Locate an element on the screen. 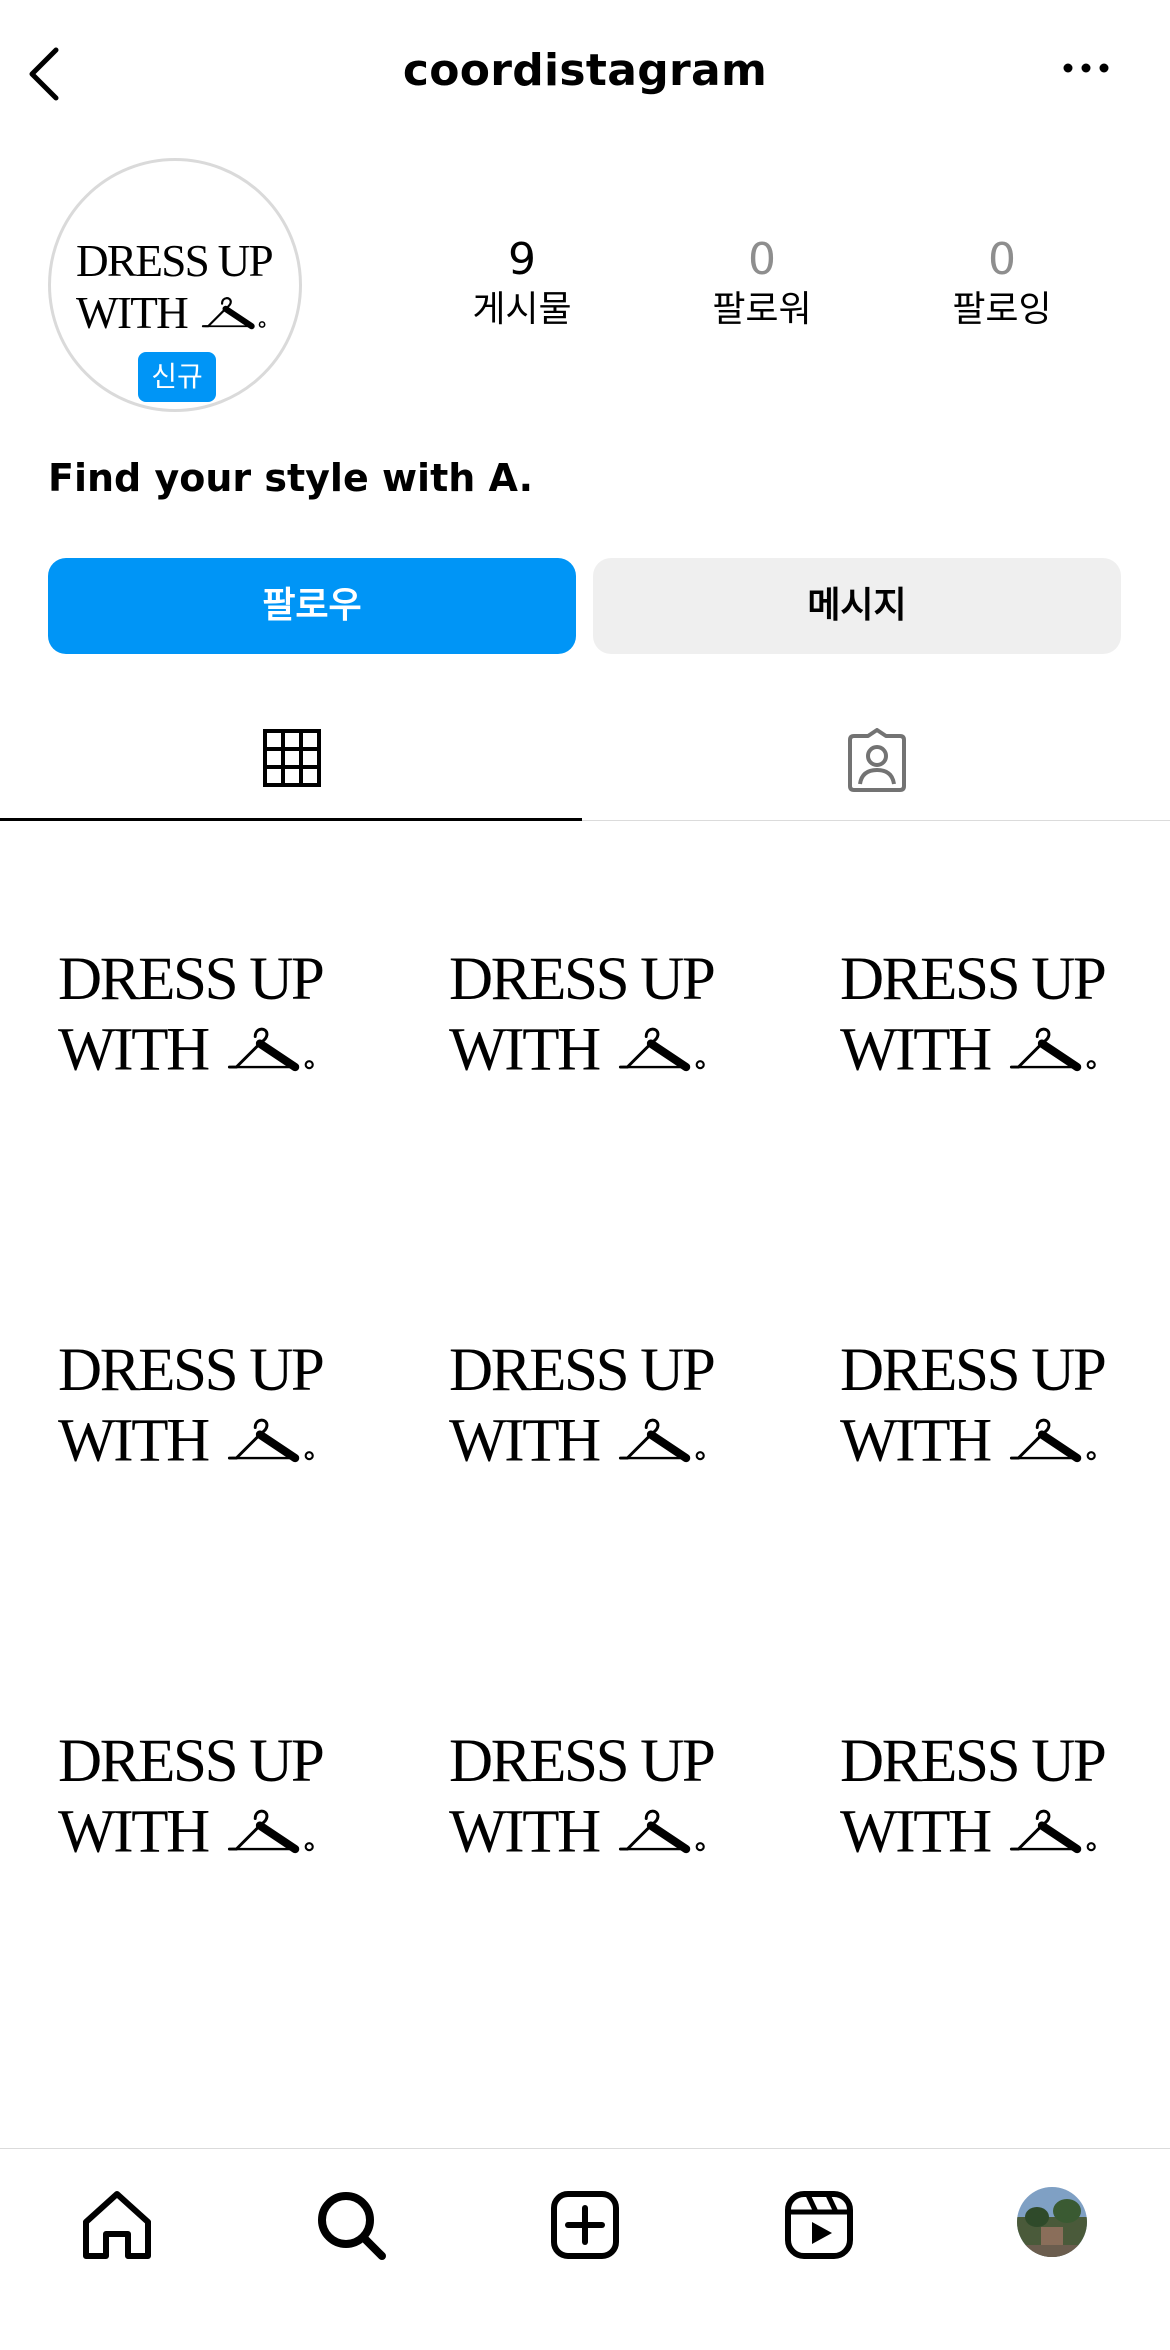 The image size is (1170, 2350). posts-label: 게시물 is located at coordinates (522, 309).